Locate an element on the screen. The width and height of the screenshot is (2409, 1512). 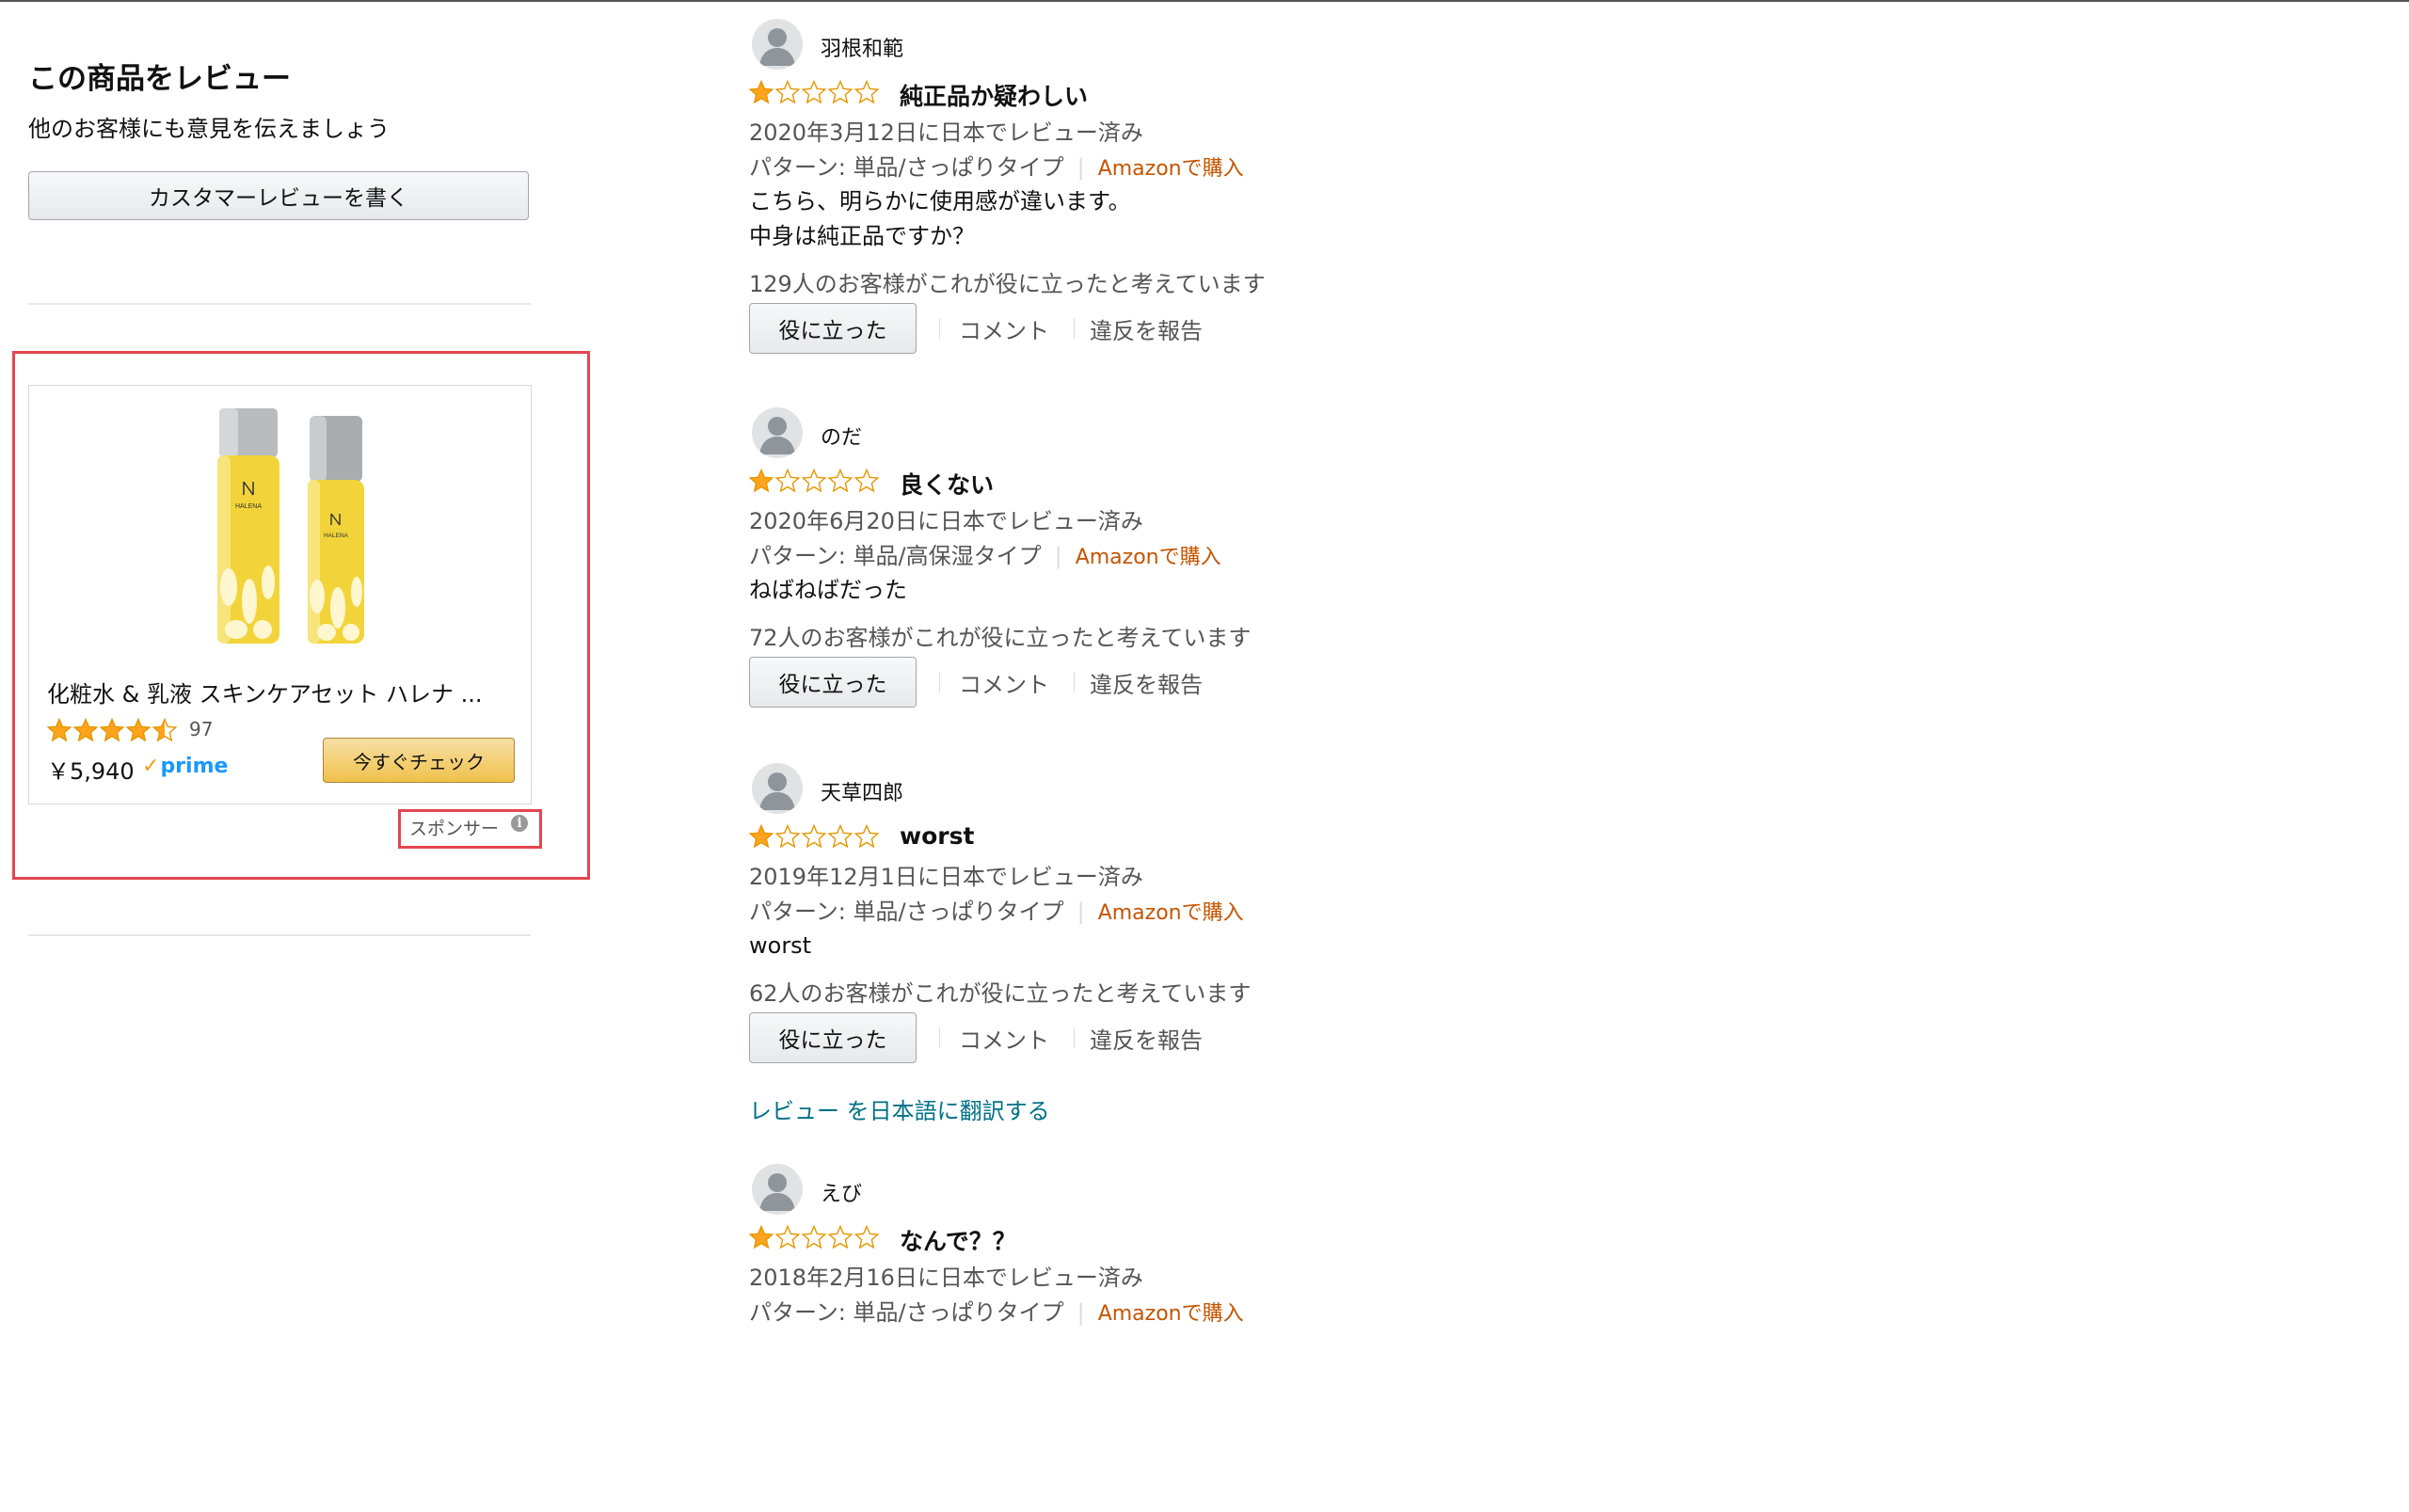
review-title: なんで？？ is located at coordinates (958, 1240).